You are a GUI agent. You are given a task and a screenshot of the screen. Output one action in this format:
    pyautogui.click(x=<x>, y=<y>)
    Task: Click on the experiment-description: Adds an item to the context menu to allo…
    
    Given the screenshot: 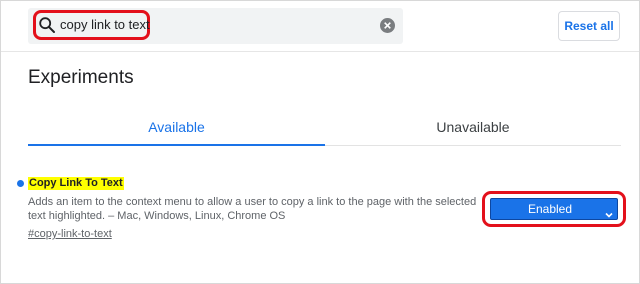 What is the action you would take?
    pyautogui.click(x=252, y=209)
    